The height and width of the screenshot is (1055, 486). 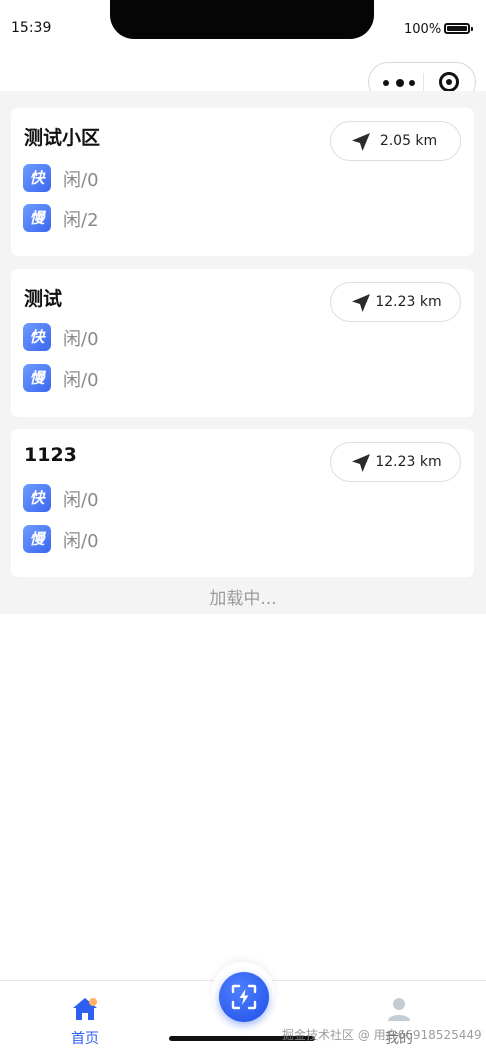 What do you see at coordinates (85, 1009) in the screenshot?
I see `home-icon` at bounding box center [85, 1009].